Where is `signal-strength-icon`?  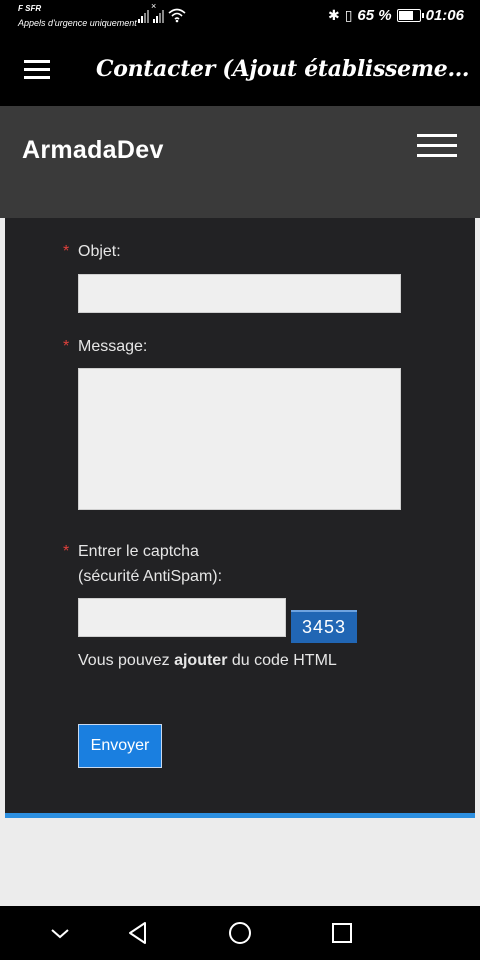
signal-strength-icon is located at coordinates (143, 15).